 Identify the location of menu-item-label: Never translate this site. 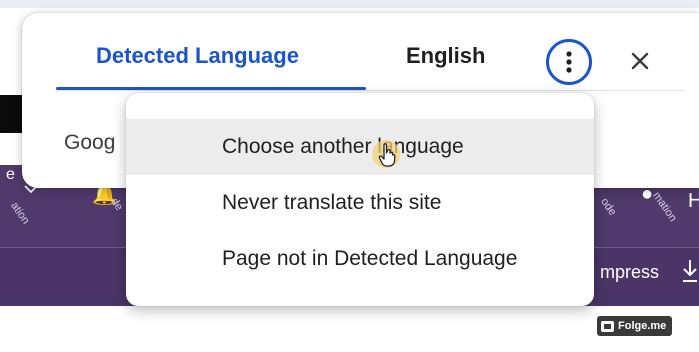
(332, 202).